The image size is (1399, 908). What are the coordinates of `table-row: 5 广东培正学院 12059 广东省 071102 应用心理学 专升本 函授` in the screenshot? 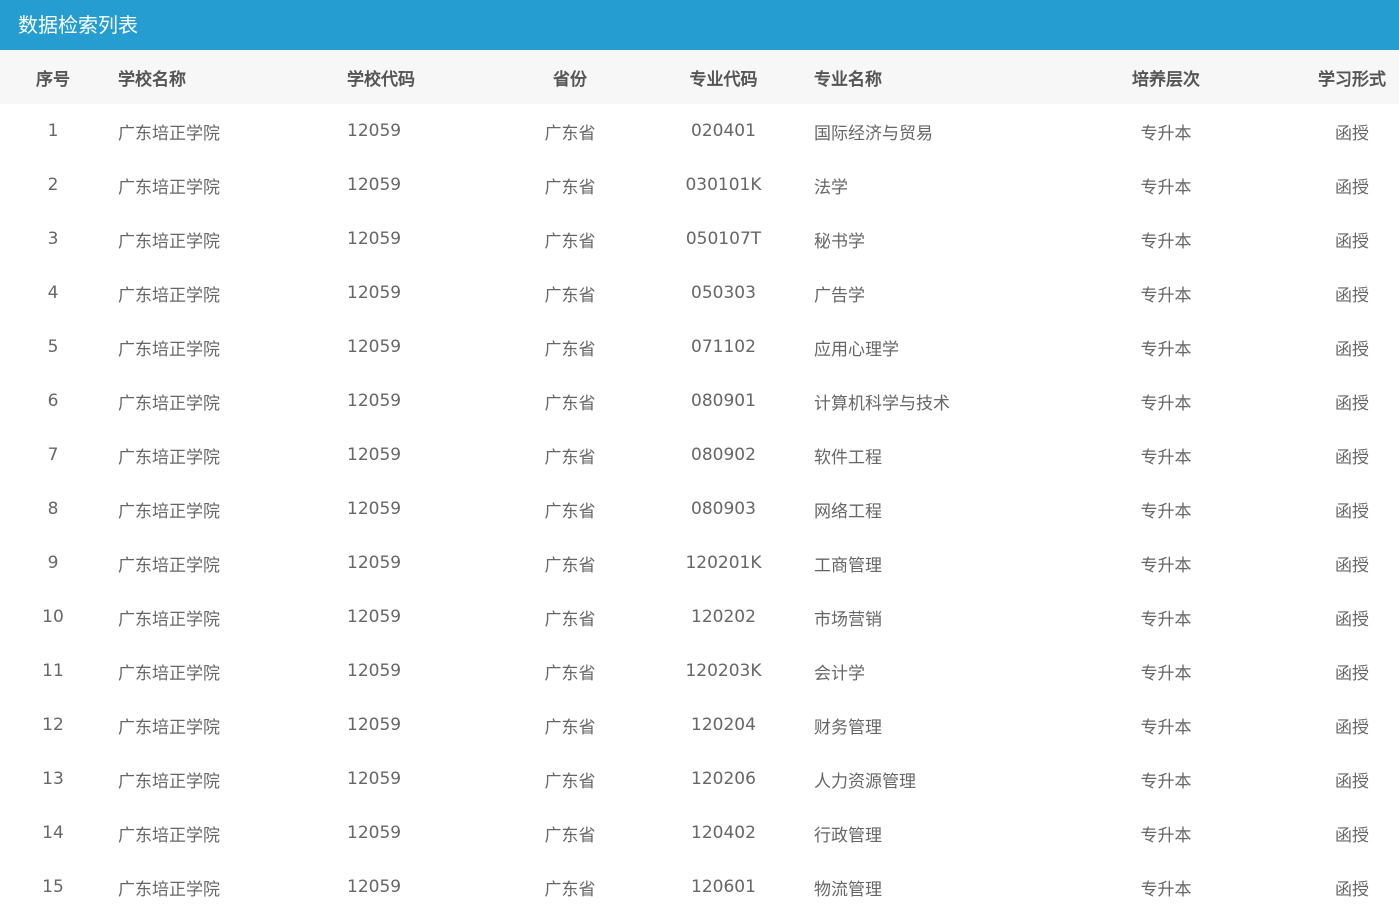 It's located at (699, 347).